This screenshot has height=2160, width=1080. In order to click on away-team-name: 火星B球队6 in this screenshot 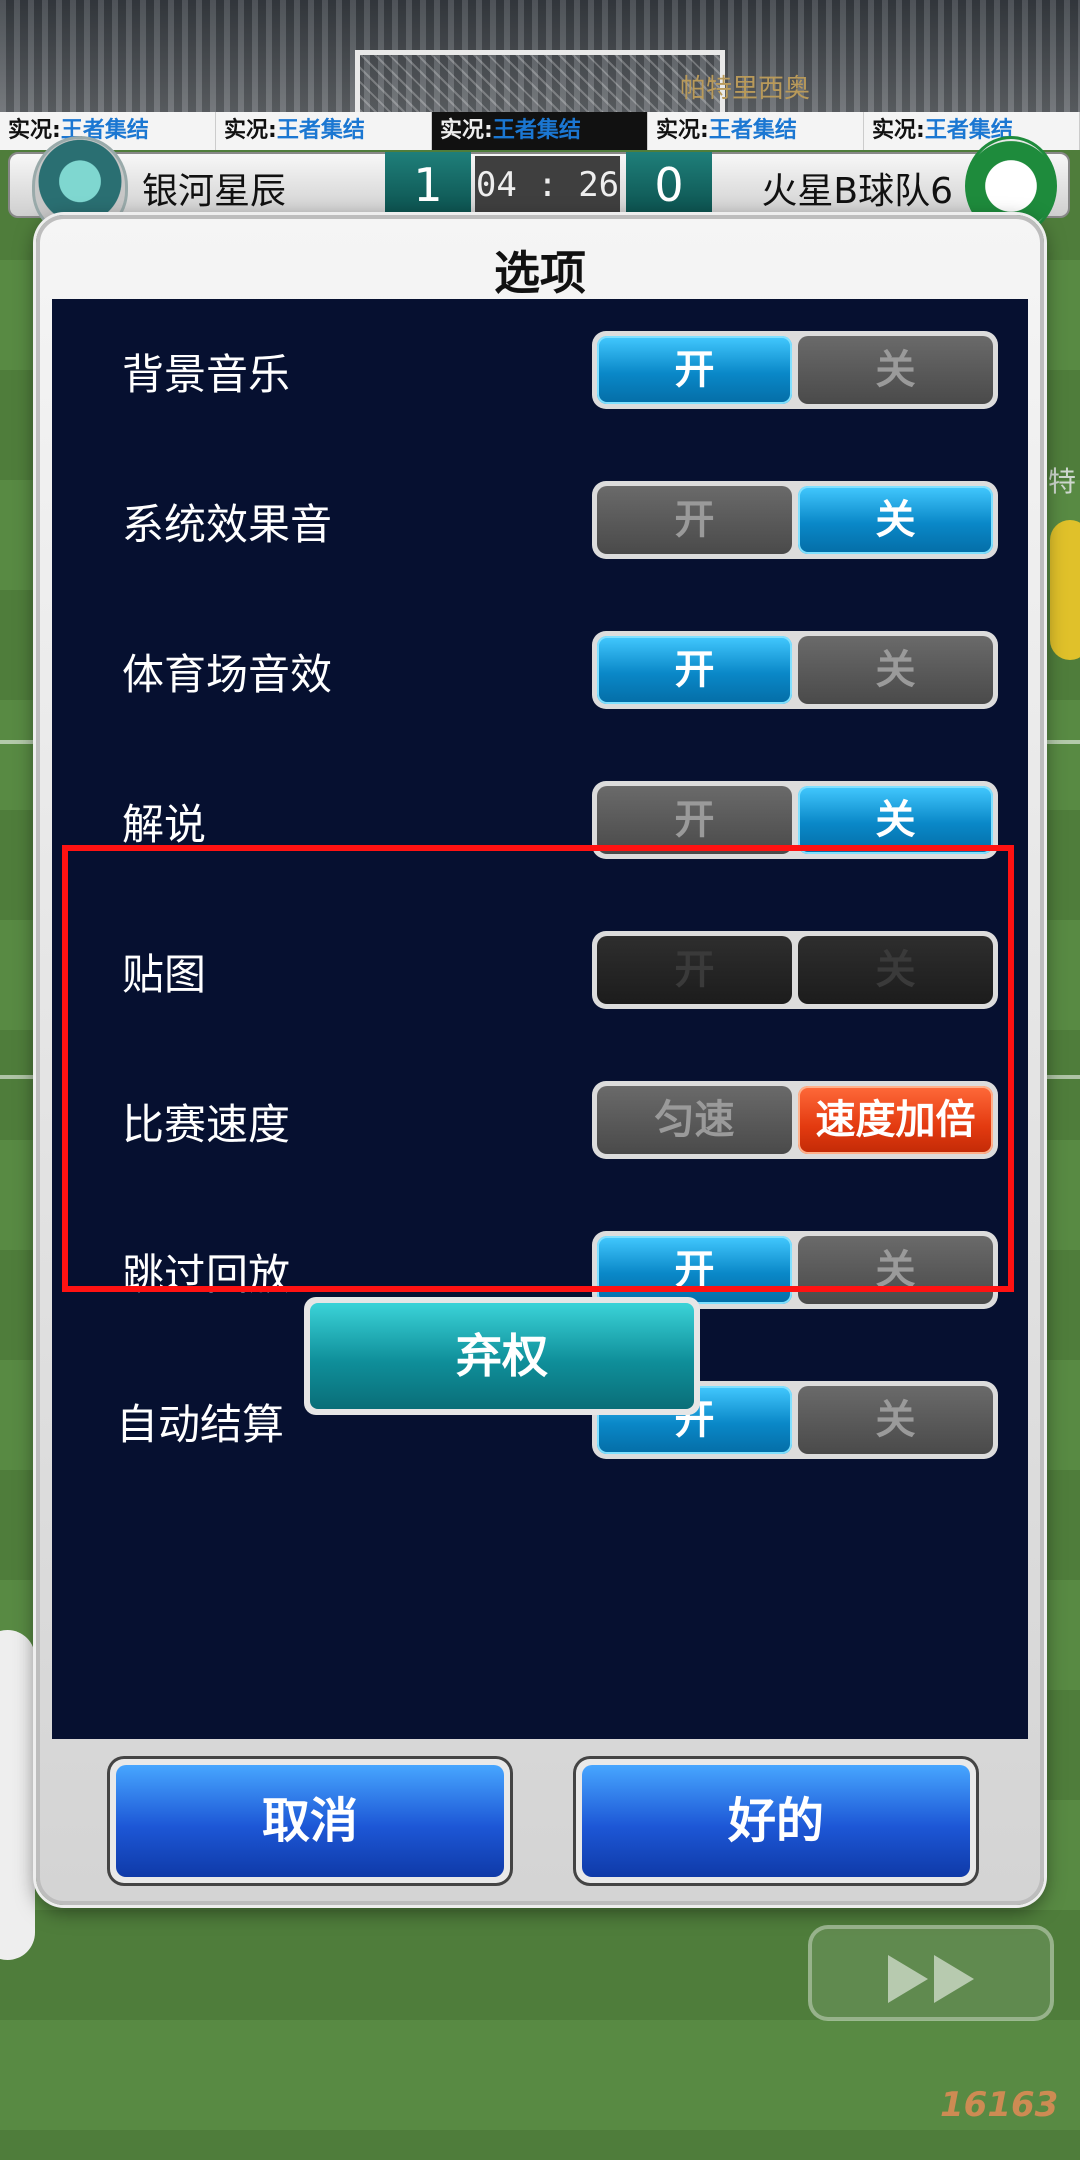, I will do `click(857, 191)`.